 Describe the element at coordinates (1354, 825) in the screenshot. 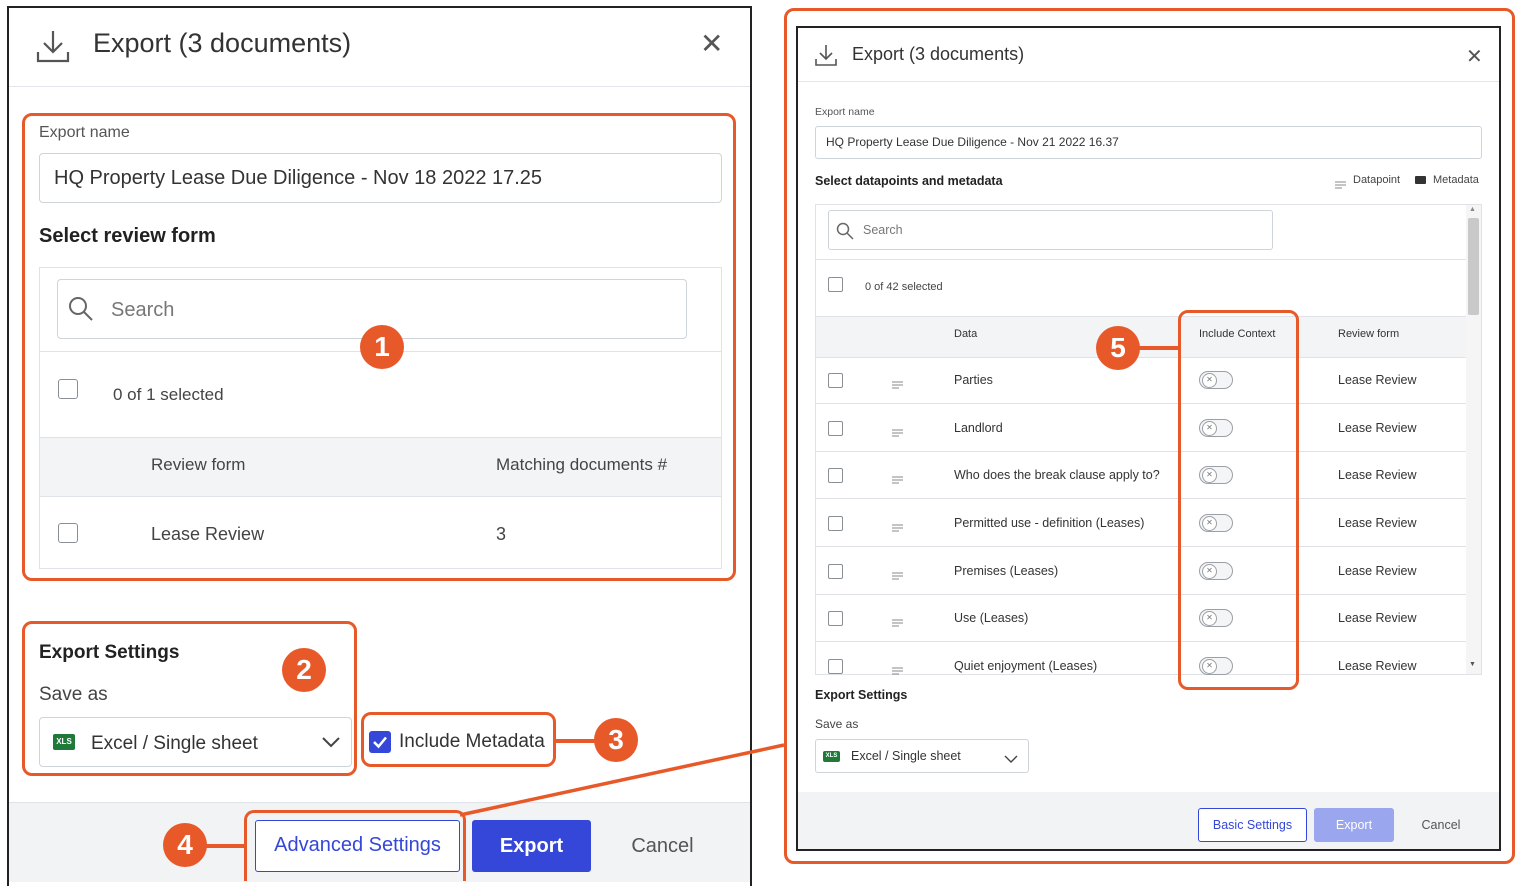

I see `export-button: Export` at that location.